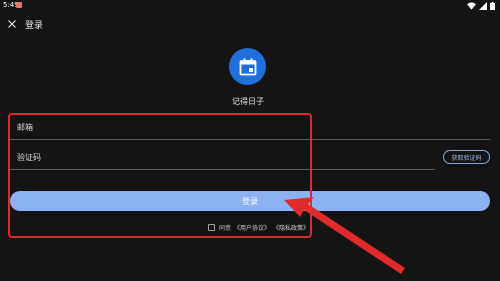 The height and width of the screenshot is (281, 500). What do you see at coordinates (242, 158) in the screenshot?
I see `verification-code-field` at bounding box center [242, 158].